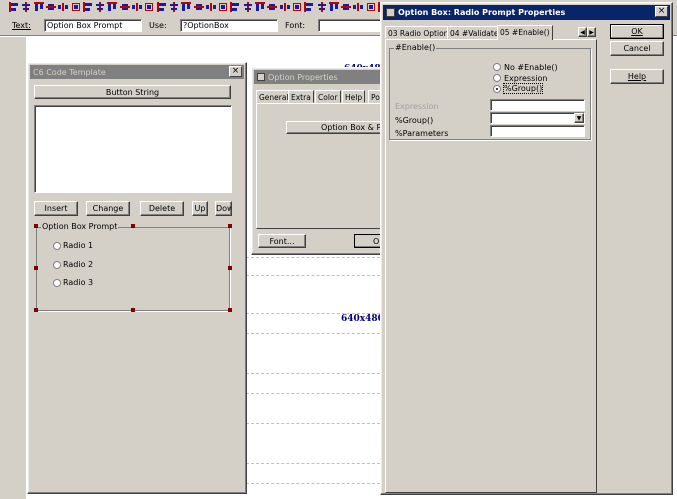  I want to click on use-field: ?OptionBox, so click(229, 25).